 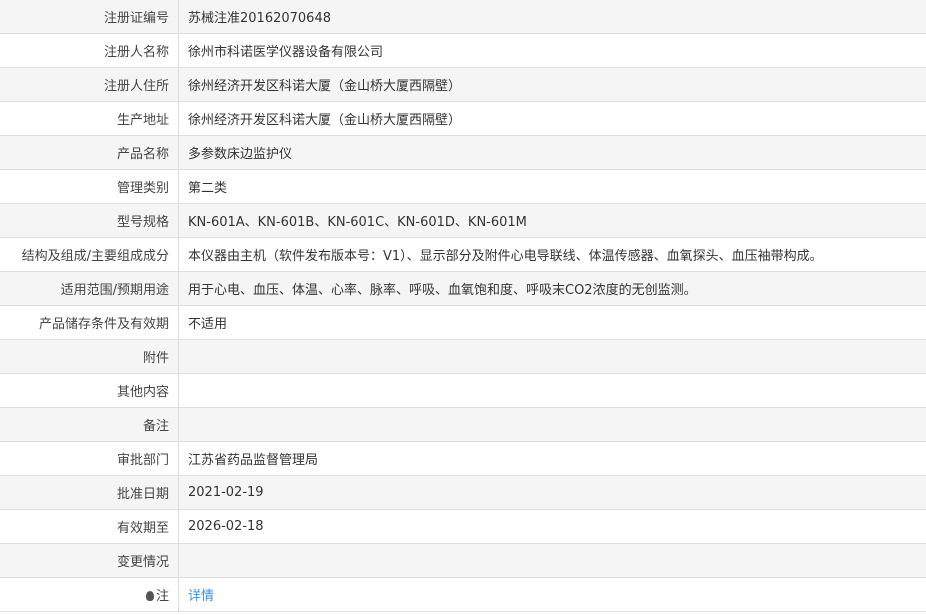 What do you see at coordinates (89, 254) in the screenshot?
I see `row-label: 结构及组成/主要组成成分` at bounding box center [89, 254].